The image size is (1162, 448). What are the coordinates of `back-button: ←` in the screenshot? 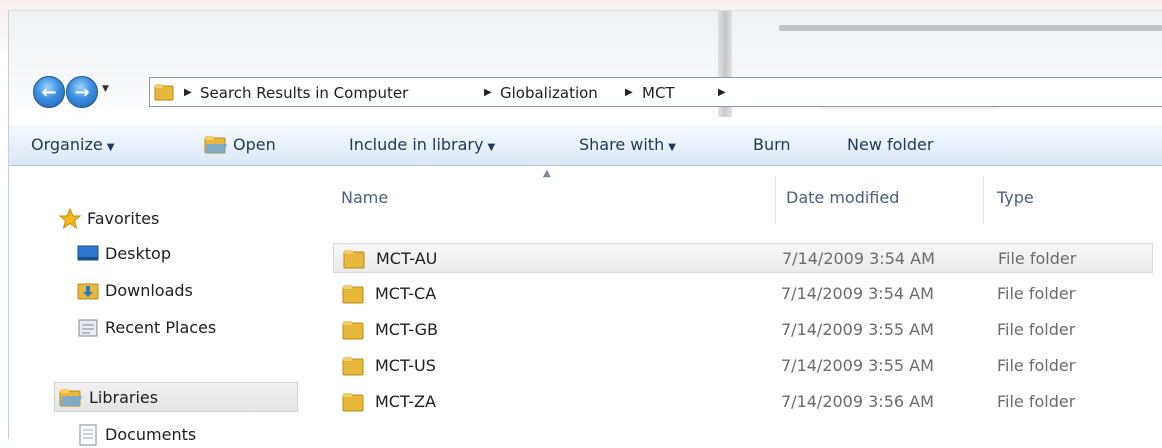 It's located at (49, 92).